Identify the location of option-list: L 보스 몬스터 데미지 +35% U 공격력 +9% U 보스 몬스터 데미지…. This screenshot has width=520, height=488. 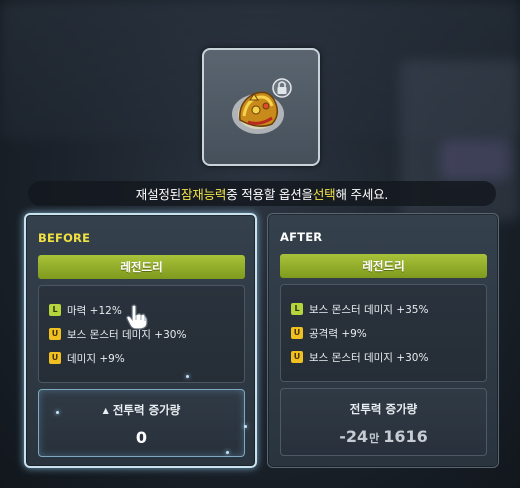
(383, 333).